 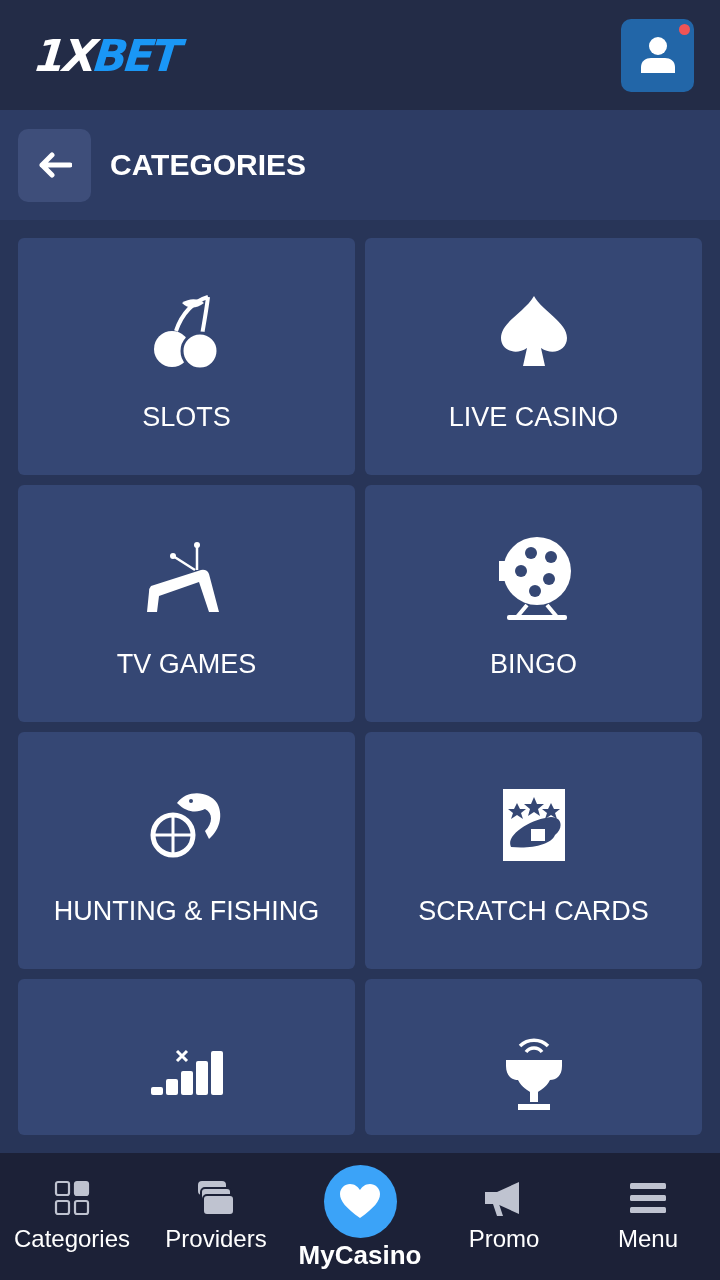 I want to click on back-button, so click(x=54, y=165).